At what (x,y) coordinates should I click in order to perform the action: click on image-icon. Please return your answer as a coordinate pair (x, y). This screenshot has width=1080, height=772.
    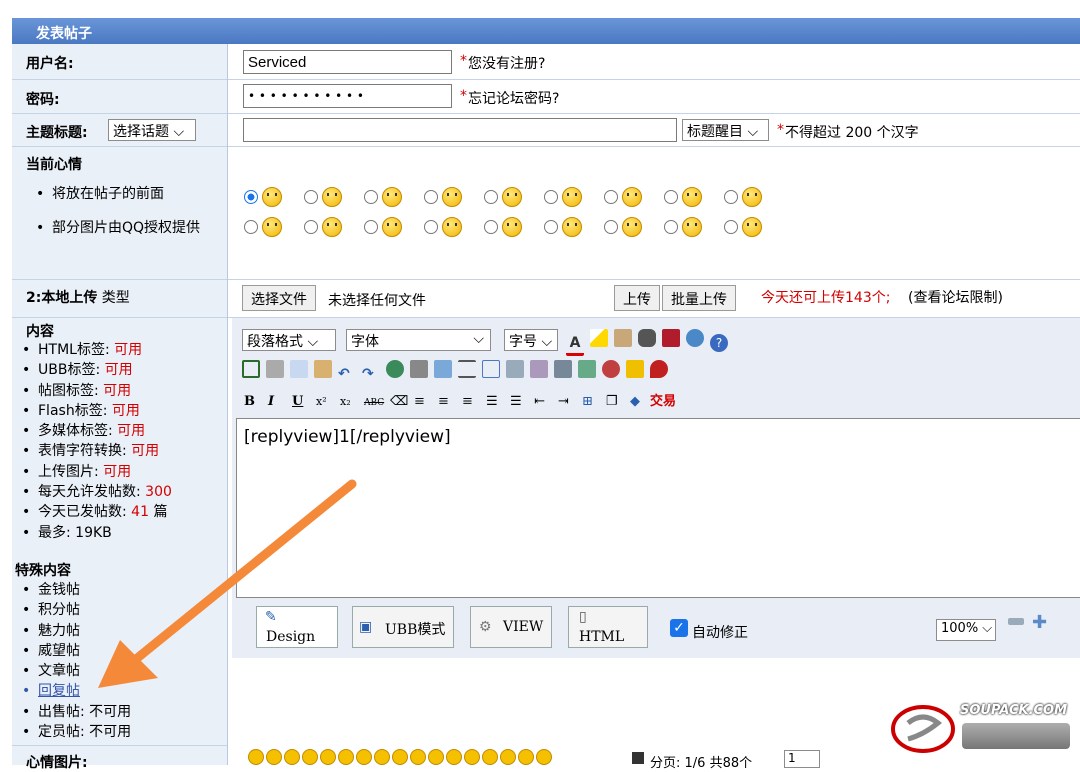
    Looking at the image, I should click on (443, 369).